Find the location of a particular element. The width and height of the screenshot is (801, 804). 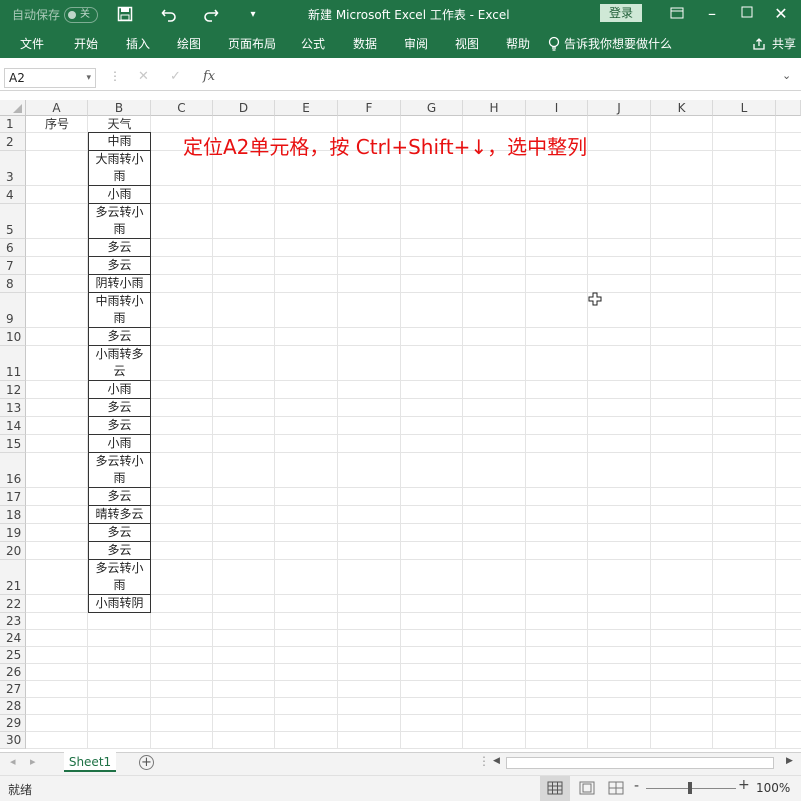

new-sheet-icon: + is located at coordinates (146, 762).